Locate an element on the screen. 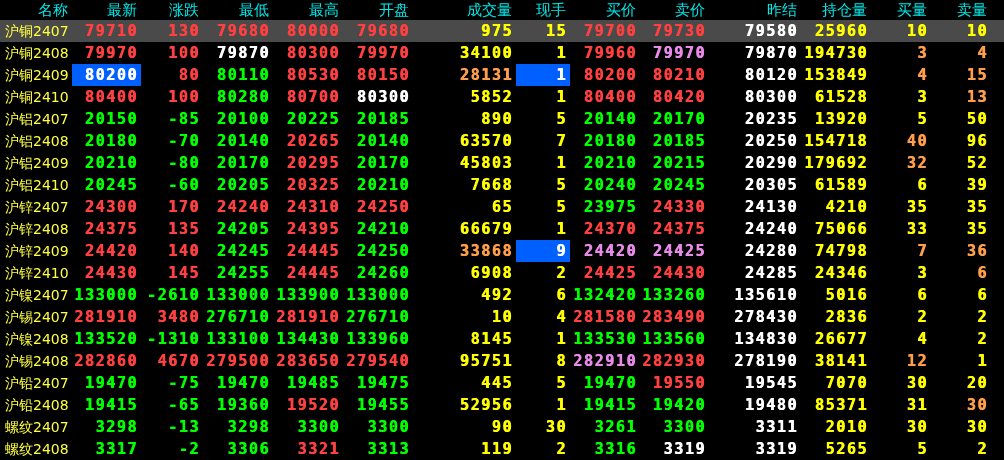  table-cell: 61528 is located at coordinates (841, 97).